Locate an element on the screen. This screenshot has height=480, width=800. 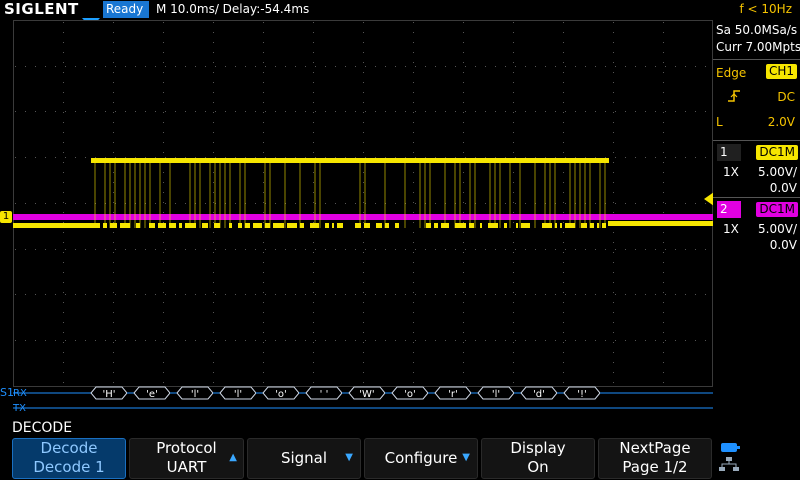
softkey-decode: Decode Decode 1 is located at coordinates (69, 458).